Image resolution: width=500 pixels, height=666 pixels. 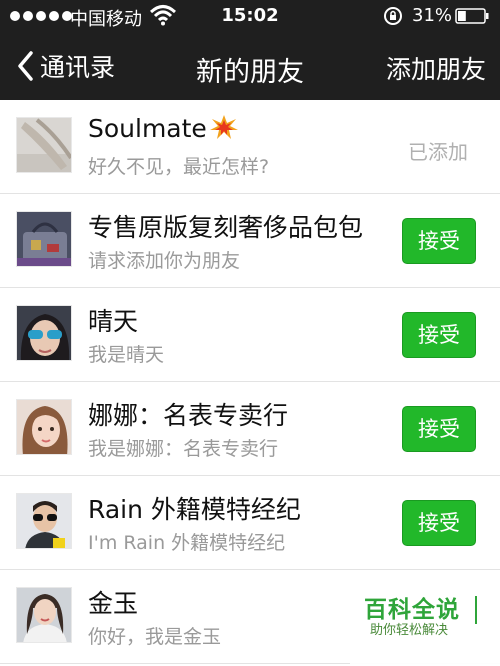 I want to click on friend-name: Rain 外籍模特经纪, so click(x=194, y=509).